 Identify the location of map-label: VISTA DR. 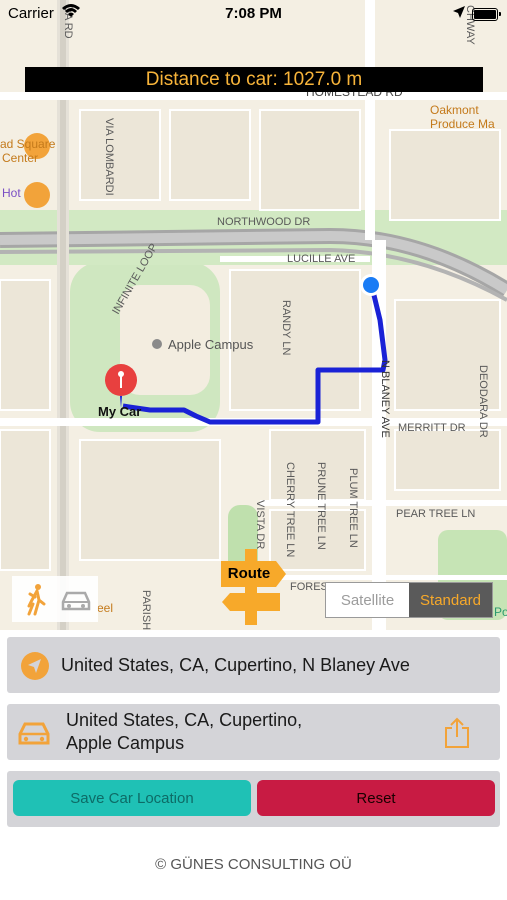
(260, 524).